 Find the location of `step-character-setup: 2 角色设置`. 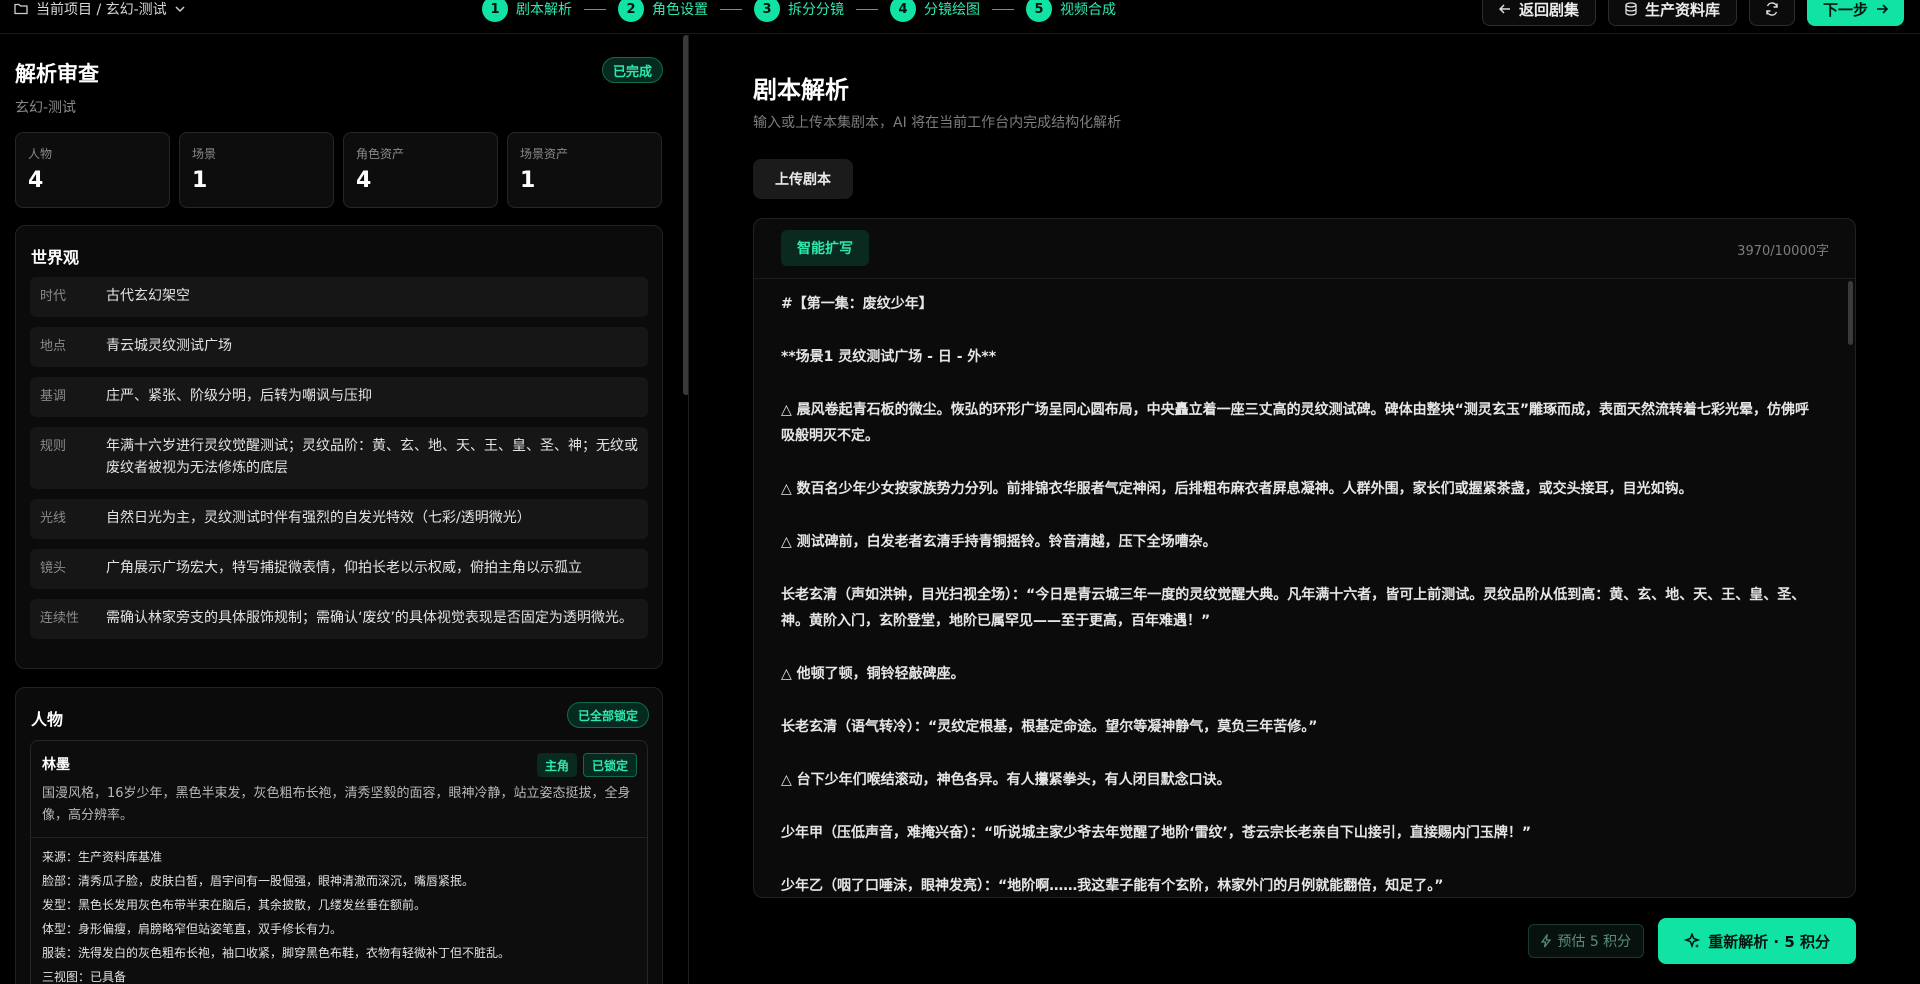

step-character-setup: 2 角色设置 is located at coordinates (663, 11).